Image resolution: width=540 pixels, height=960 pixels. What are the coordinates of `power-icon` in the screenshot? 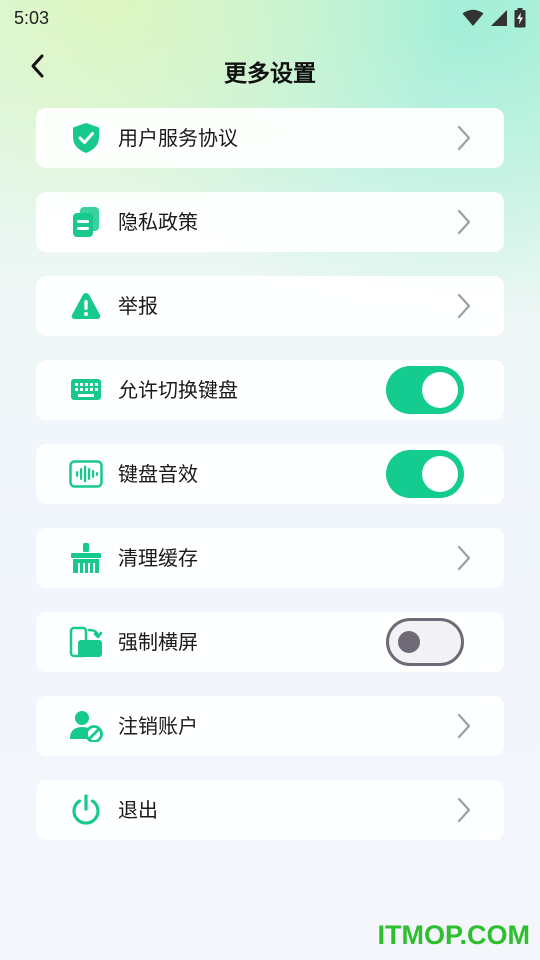 It's located at (86, 810).